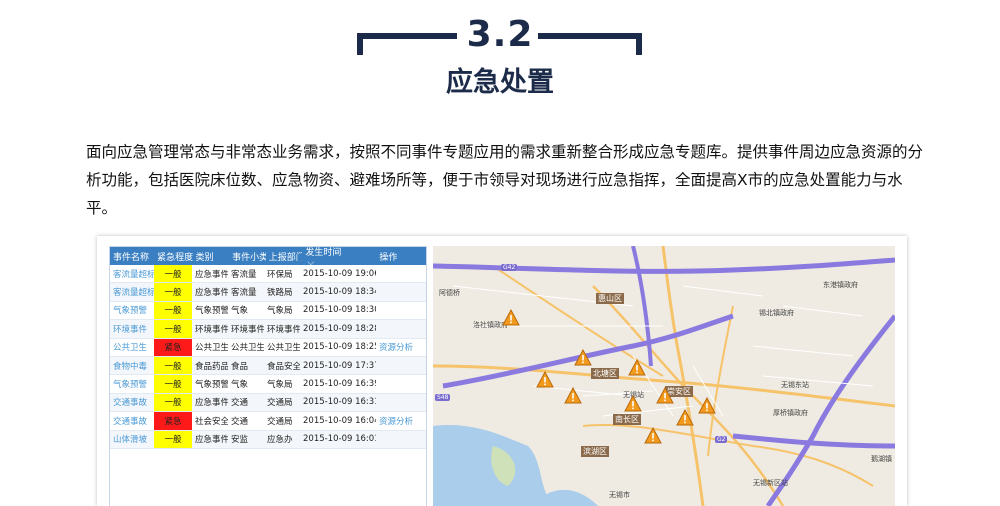 The height and width of the screenshot is (506, 1000). Describe the element at coordinates (449, 293) in the screenshot. I see `map-place-label: 阿德桥` at that location.